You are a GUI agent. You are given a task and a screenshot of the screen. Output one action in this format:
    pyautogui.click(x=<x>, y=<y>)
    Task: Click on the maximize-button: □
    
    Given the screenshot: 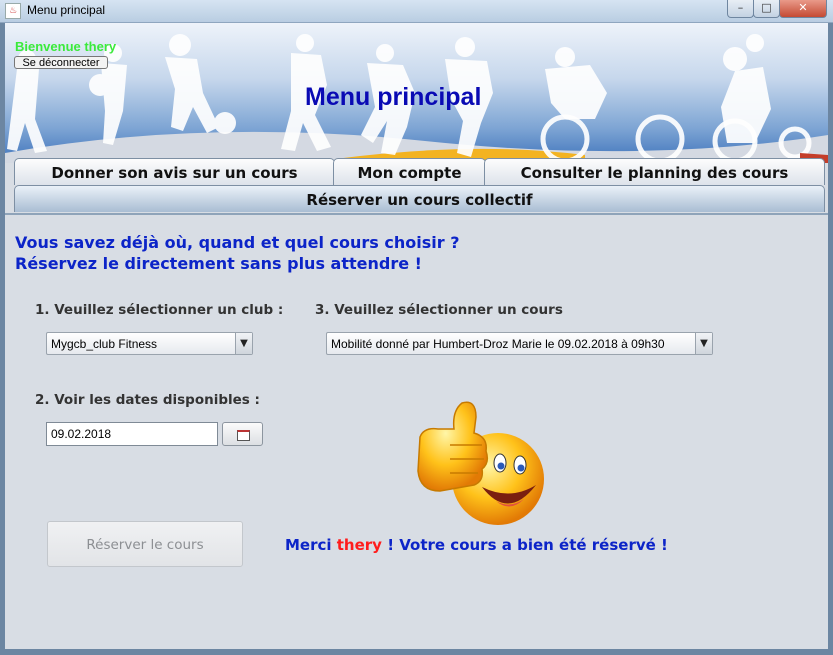 What is the action you would take?
    pyautogui.click(x=766, y=9)
    